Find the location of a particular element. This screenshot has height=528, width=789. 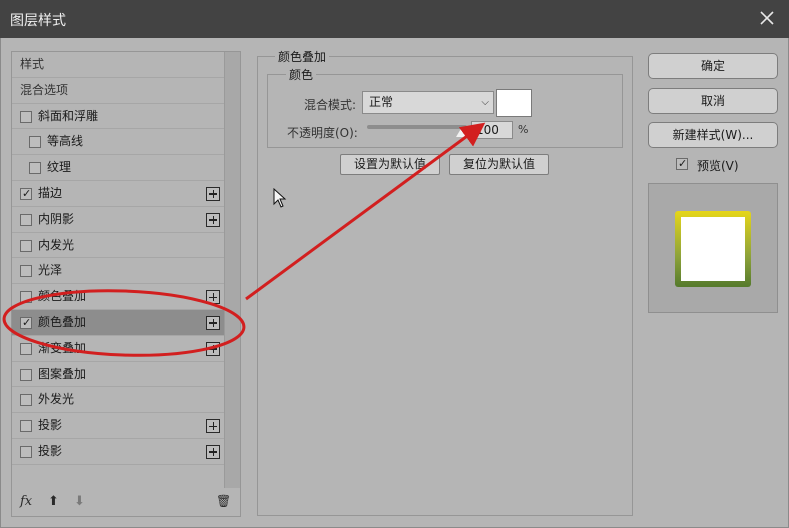

trash-icon: 🗑 is located at coordinates (223, 501).